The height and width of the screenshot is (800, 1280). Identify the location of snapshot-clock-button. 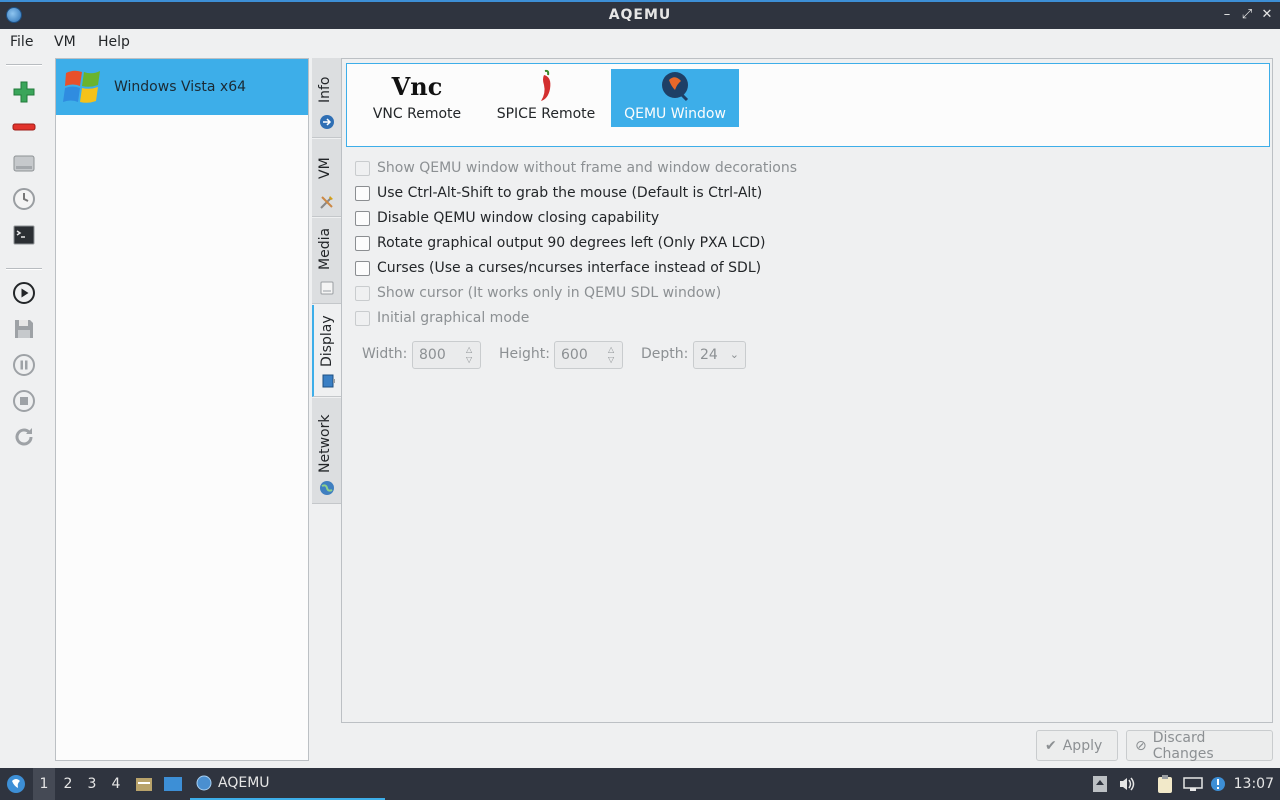
(24, 199).